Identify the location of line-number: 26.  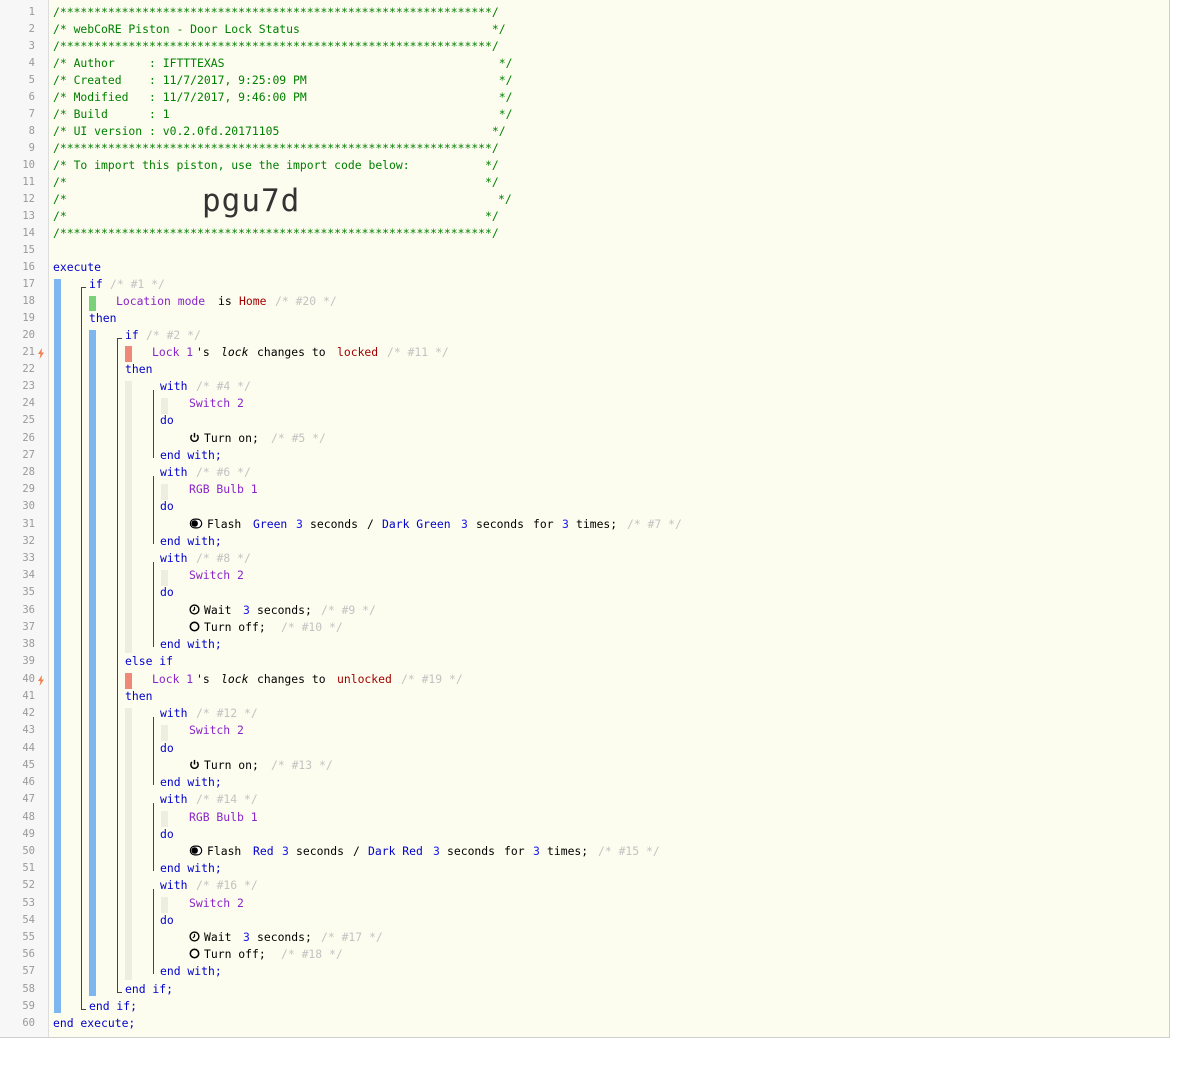
(28, 438).